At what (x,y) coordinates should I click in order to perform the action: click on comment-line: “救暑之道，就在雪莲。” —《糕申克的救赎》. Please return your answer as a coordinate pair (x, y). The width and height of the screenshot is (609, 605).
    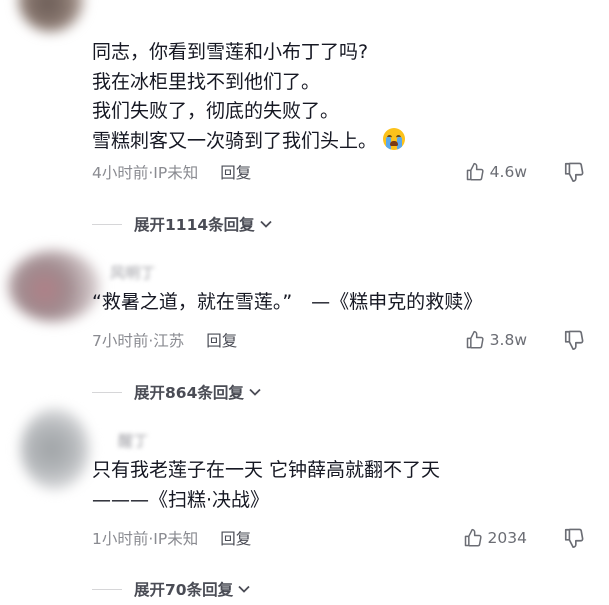
    Looking at the image, I should click on (287, 302).